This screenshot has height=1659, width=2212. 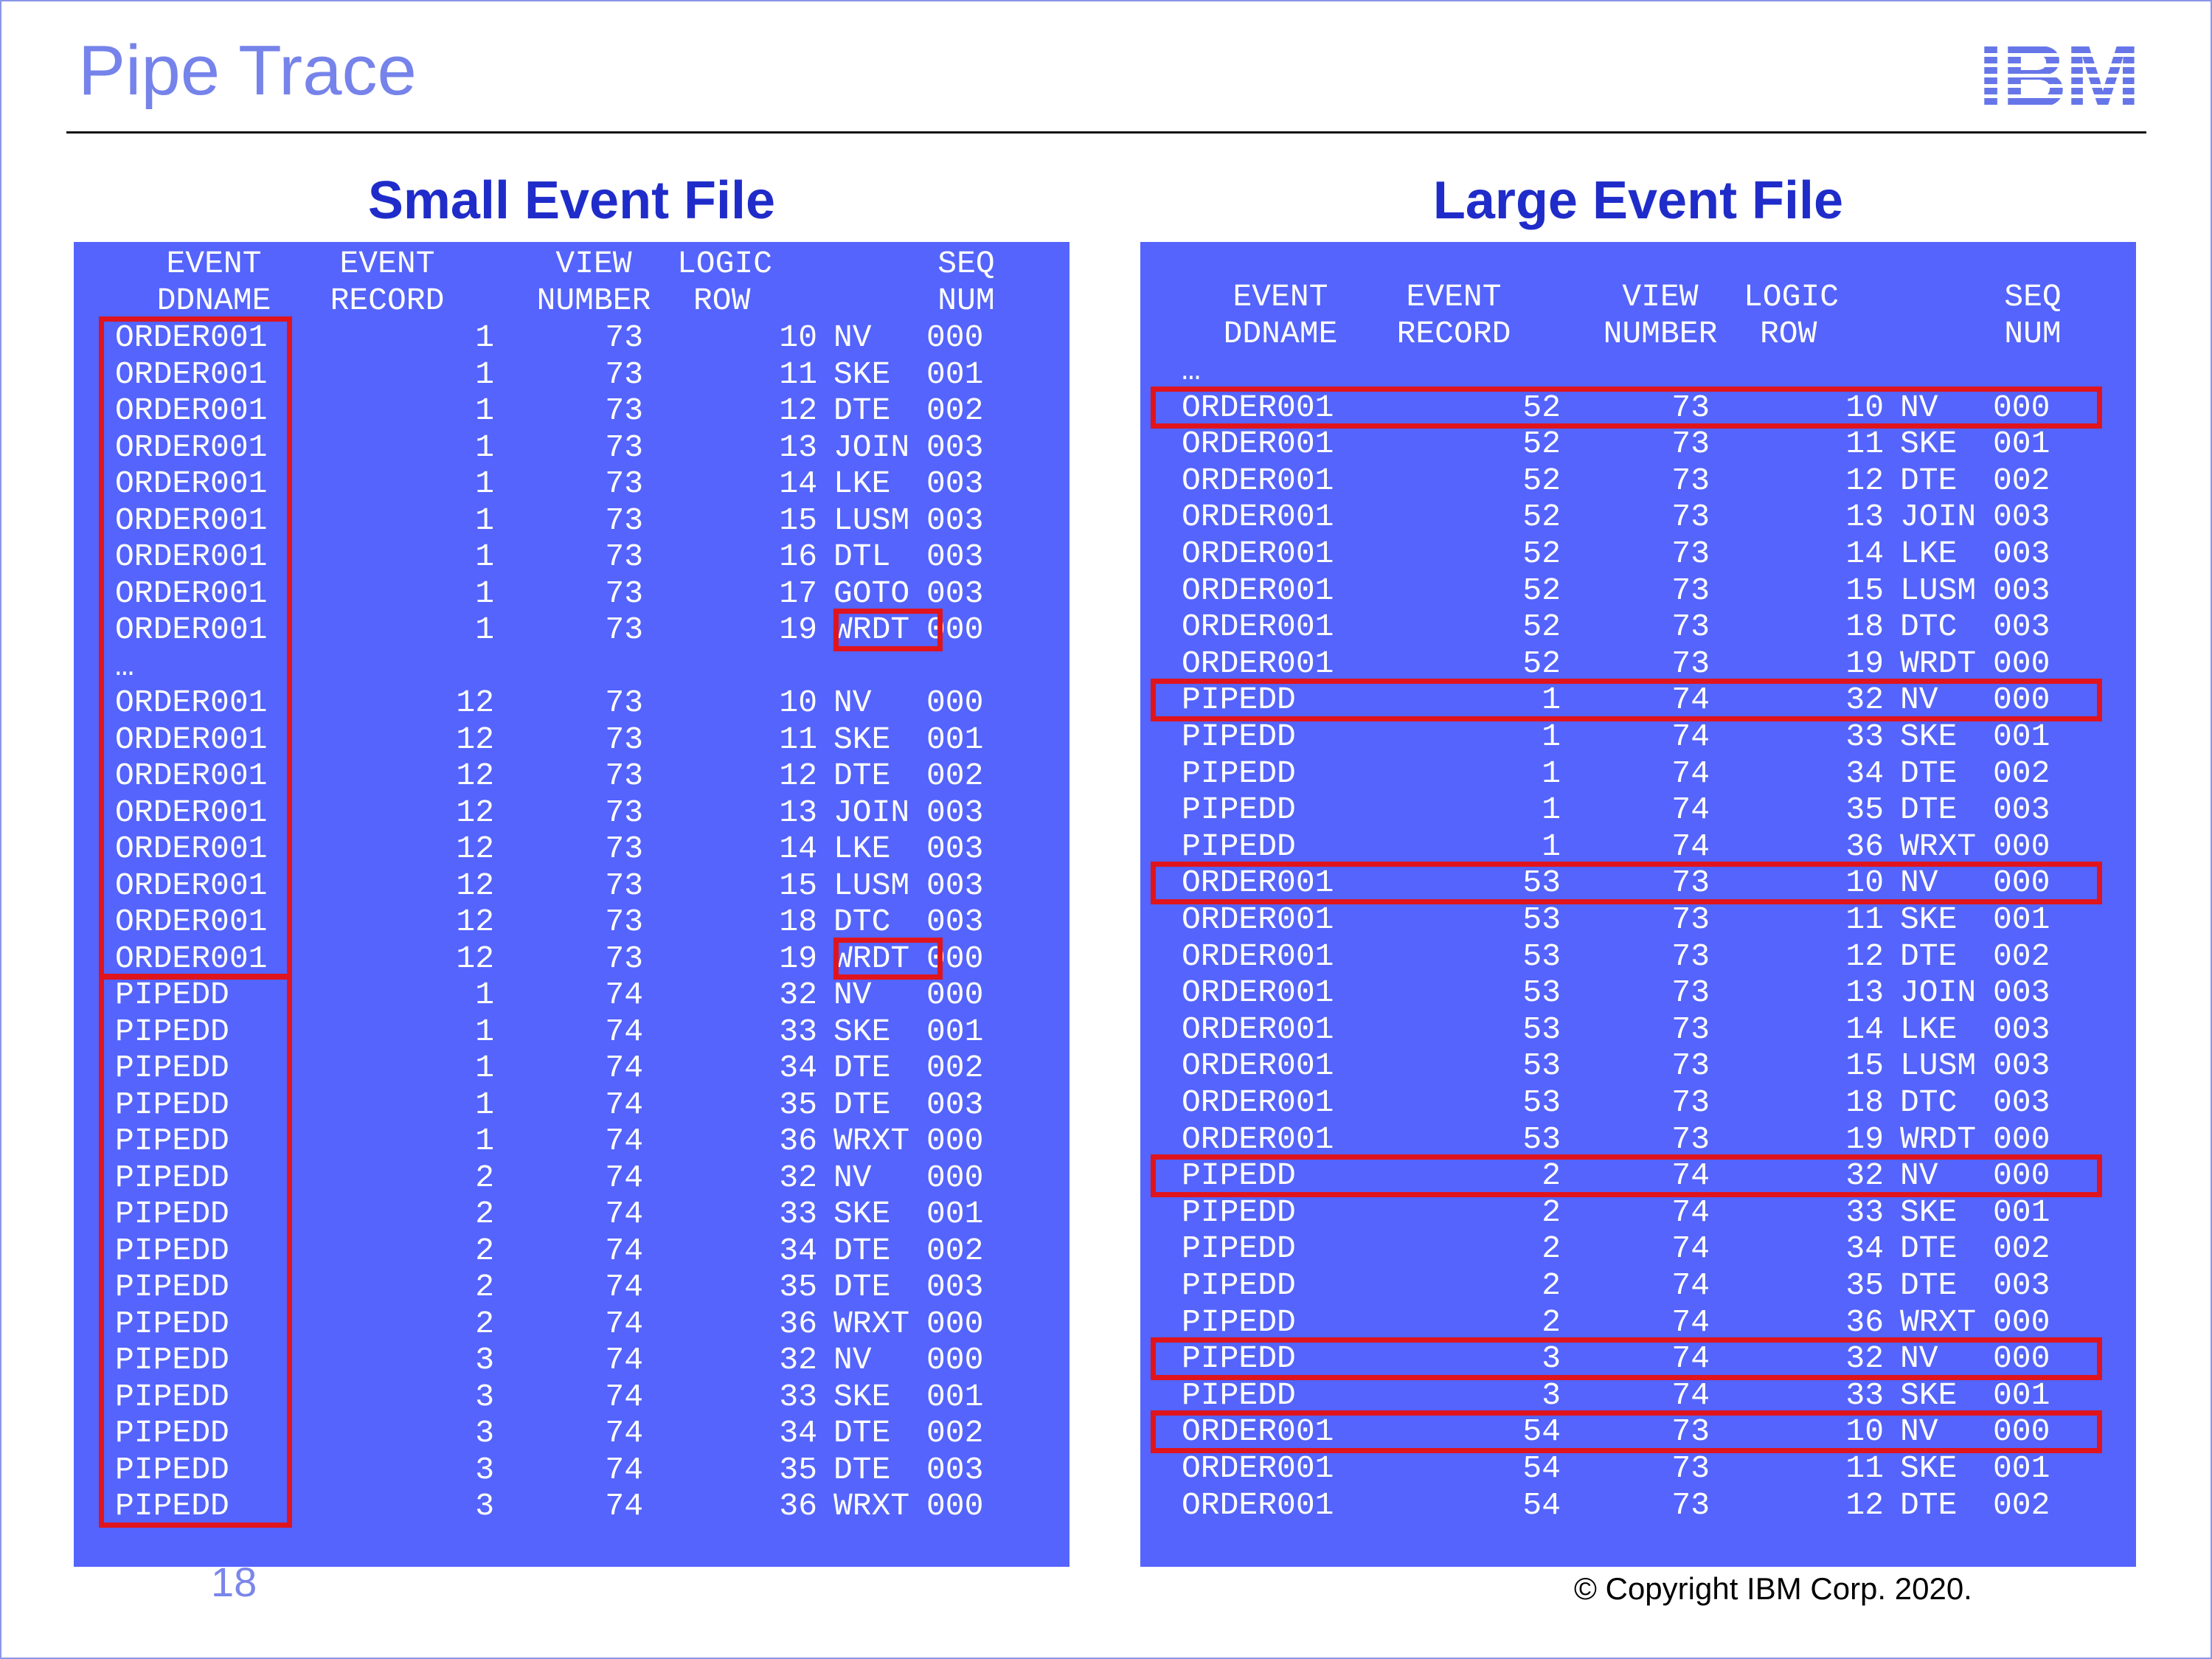 What do you see at coordinates (2058, 76) in the screenshot?
I see `ibm-logo: IBM` at bounding box center [2058, 76].